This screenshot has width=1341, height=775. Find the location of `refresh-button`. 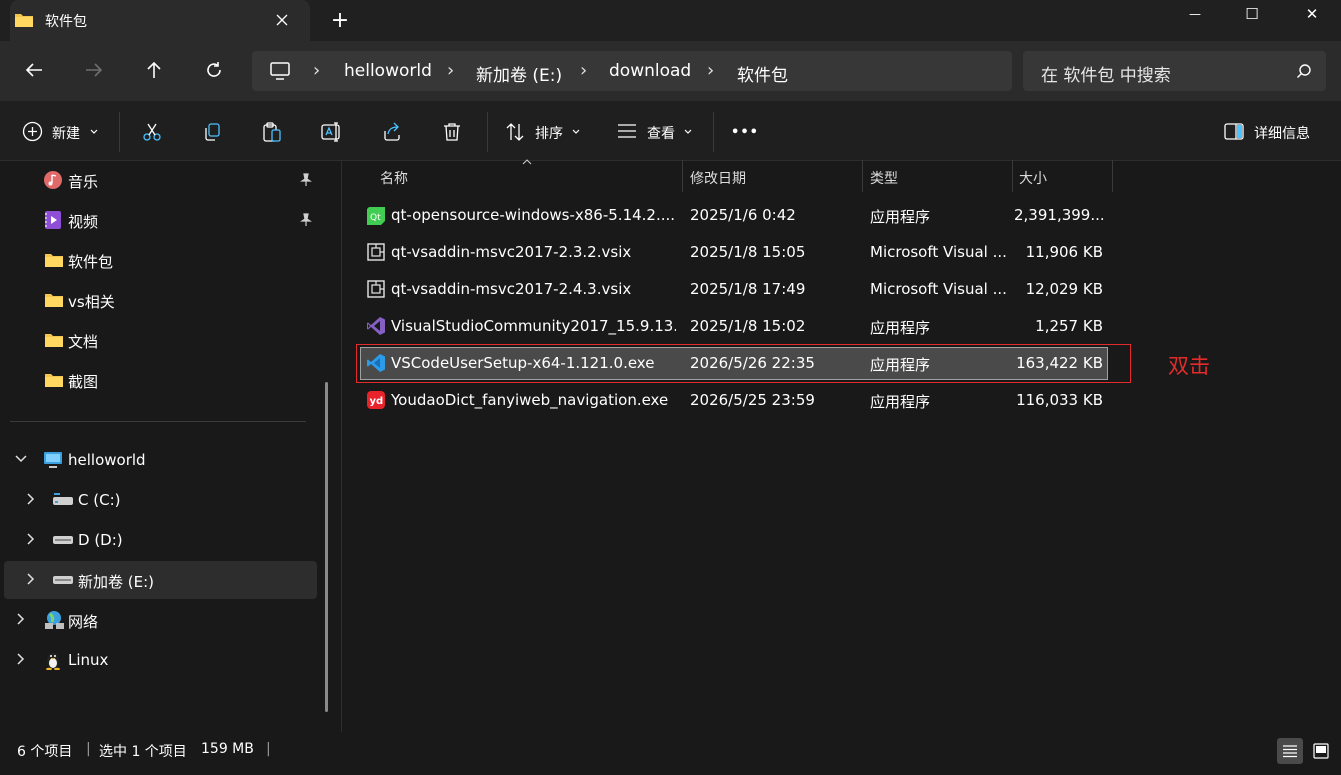

refresh-button is located at coordinates (214, 70).